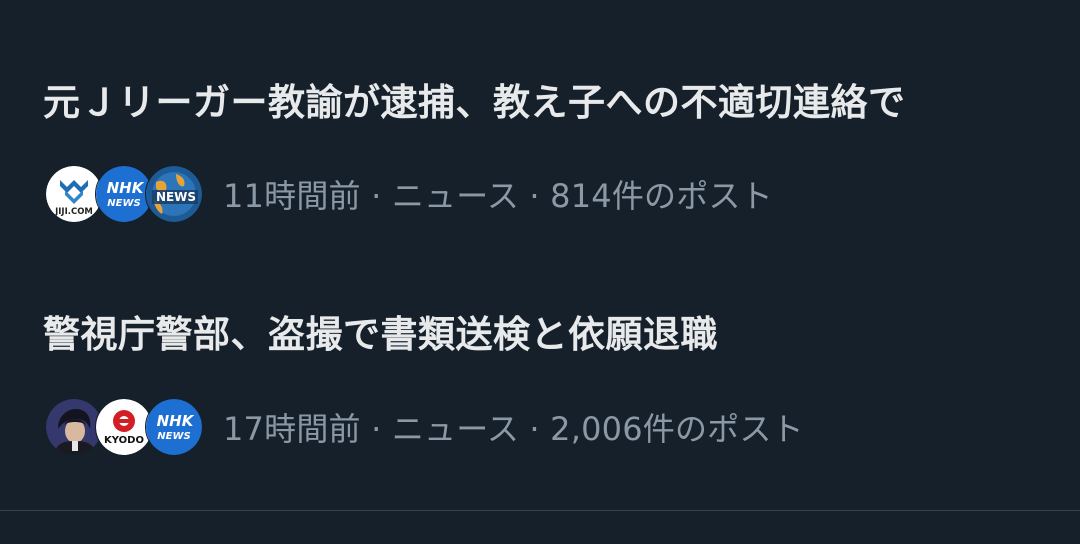  What do you see at coordinates (513, 429) in the screenshot?
I see `news-meta: 17時間前 · ニュース · 2,006件のポスト` at bounding box center [513, 429].